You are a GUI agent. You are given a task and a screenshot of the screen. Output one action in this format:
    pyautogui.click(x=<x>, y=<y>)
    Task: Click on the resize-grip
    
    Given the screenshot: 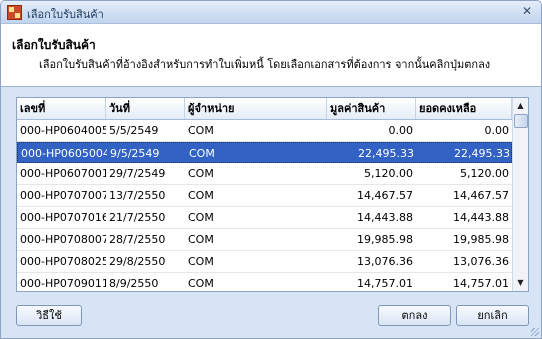 What is the action you would take?
    pyautogui.click(x=535, y=332)
    